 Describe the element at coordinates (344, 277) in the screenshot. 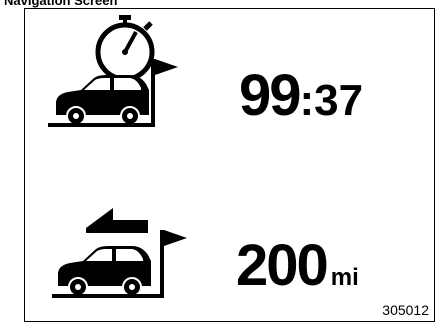

I see `distance-unit: mi` at that location.